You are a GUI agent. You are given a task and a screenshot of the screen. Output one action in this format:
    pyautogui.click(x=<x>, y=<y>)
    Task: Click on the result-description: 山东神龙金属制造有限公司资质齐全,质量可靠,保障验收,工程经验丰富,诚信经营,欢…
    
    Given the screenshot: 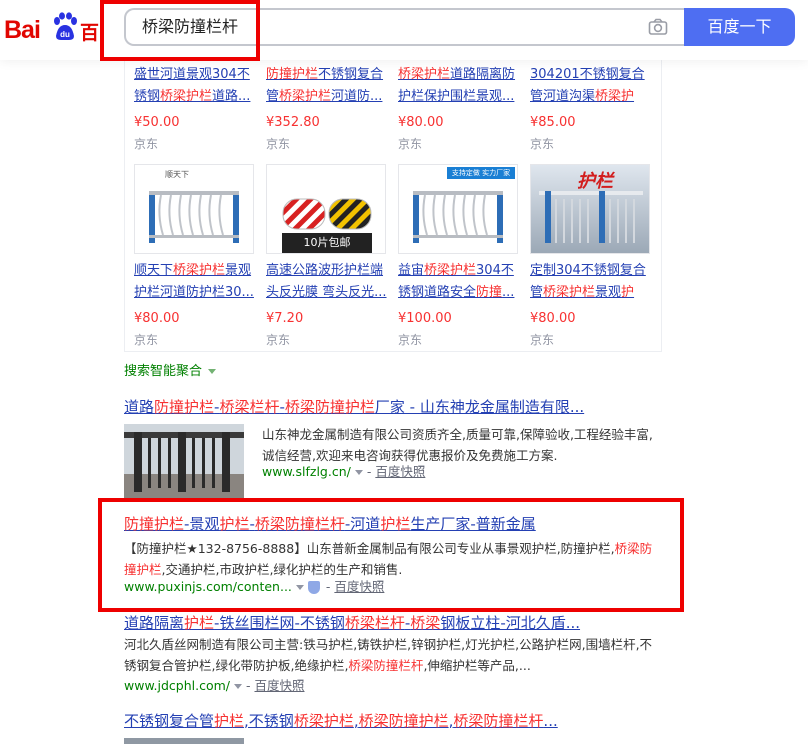 What is the action you would take?
    pyautogui.click(x=457, y=445)
    